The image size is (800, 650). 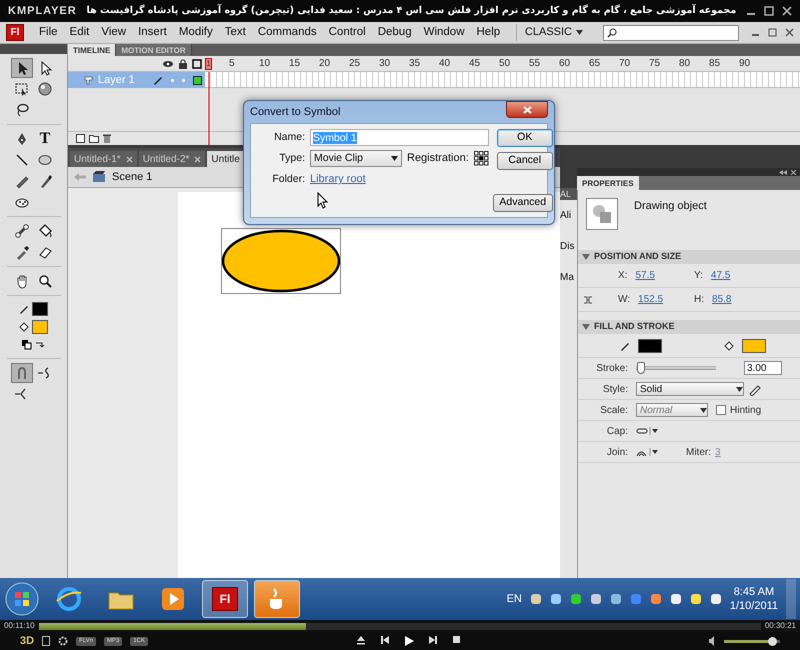 I want to click on trash-icon, so click(x=107, y=138).